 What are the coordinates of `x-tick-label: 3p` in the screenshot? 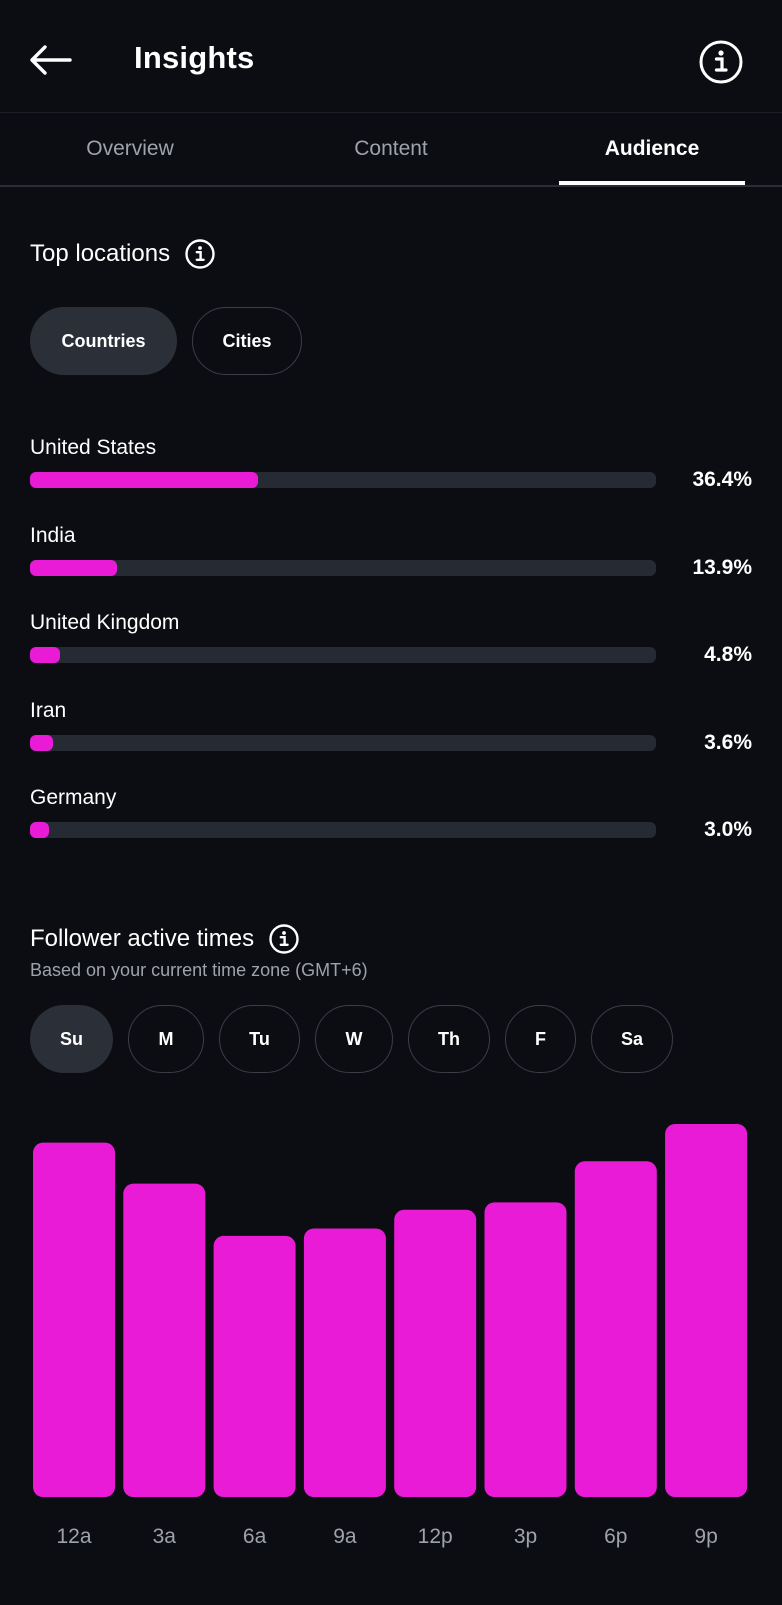 It's located at (525, 1536).